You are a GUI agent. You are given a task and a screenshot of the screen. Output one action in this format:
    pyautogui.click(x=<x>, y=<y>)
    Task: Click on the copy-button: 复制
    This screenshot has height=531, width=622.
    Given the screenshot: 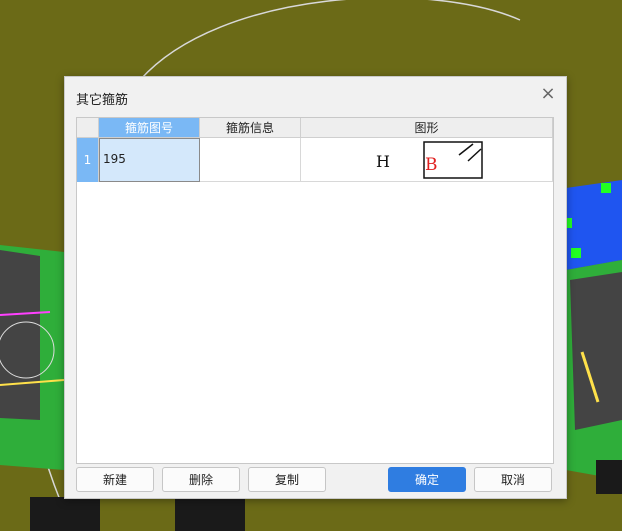 What is the action you would take?
    pyautogui.click(x=287, y=479)
    